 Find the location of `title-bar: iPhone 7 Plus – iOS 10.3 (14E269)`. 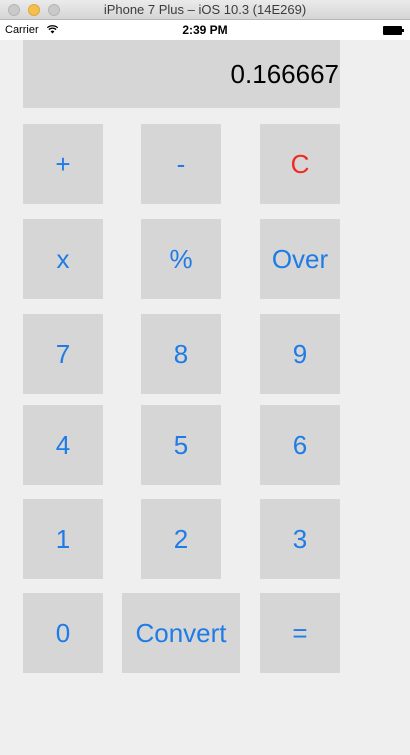

title-bar: iPhone 7 Plus – iOS 10.3 (14E269) is located at coordinates (205, 10).